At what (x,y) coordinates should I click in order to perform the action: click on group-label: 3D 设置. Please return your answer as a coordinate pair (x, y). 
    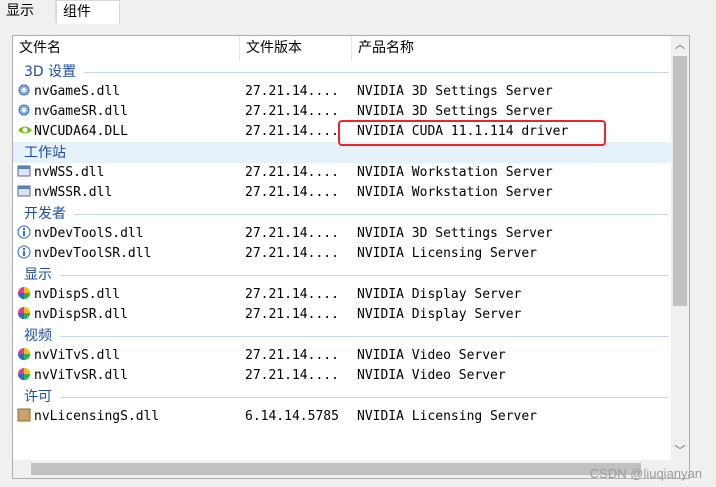
    Looking at the image, I should click on (54, 72).